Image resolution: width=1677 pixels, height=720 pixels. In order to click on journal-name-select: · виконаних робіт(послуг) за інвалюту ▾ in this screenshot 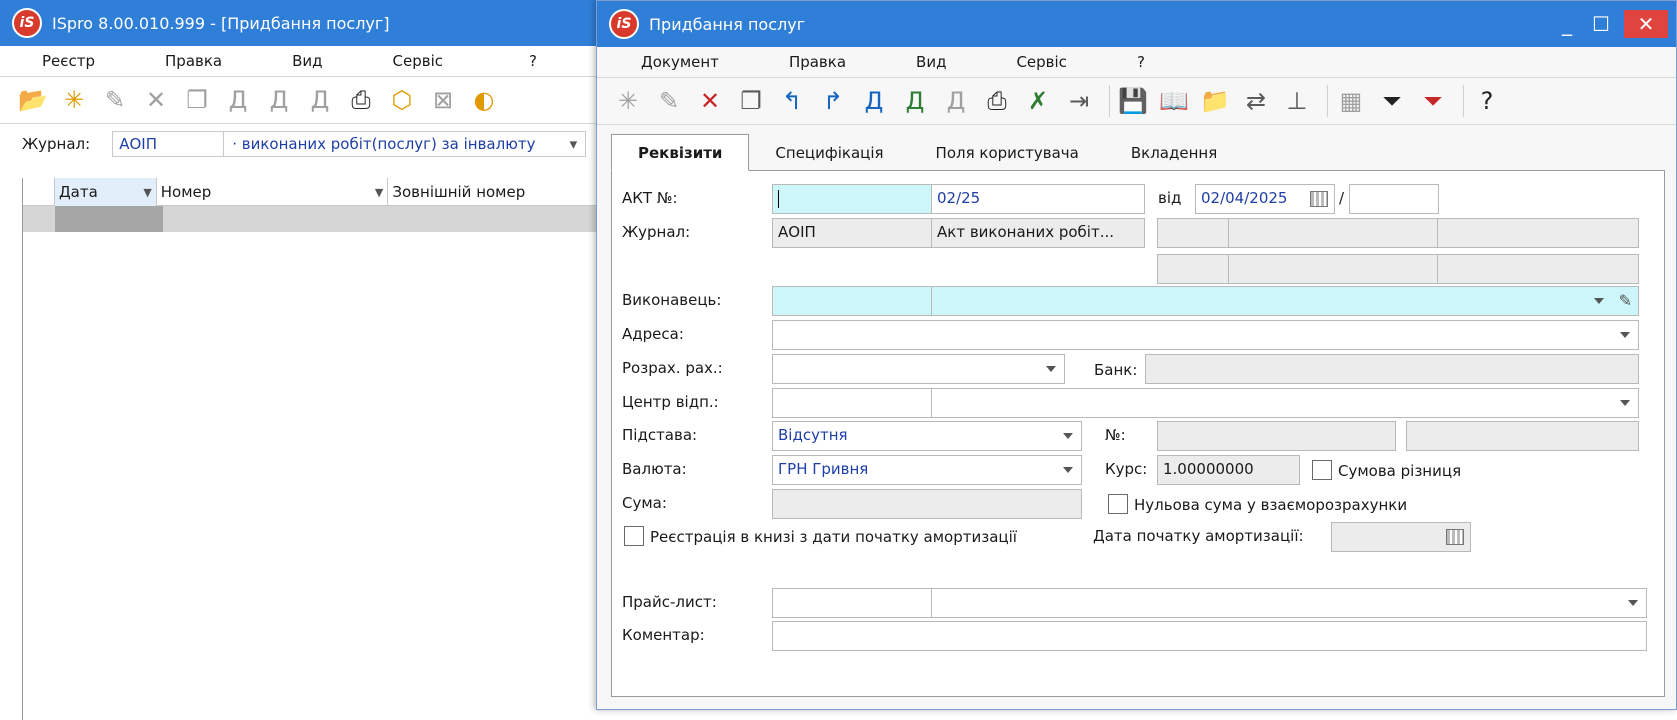, I will do `click(405, 144)`.